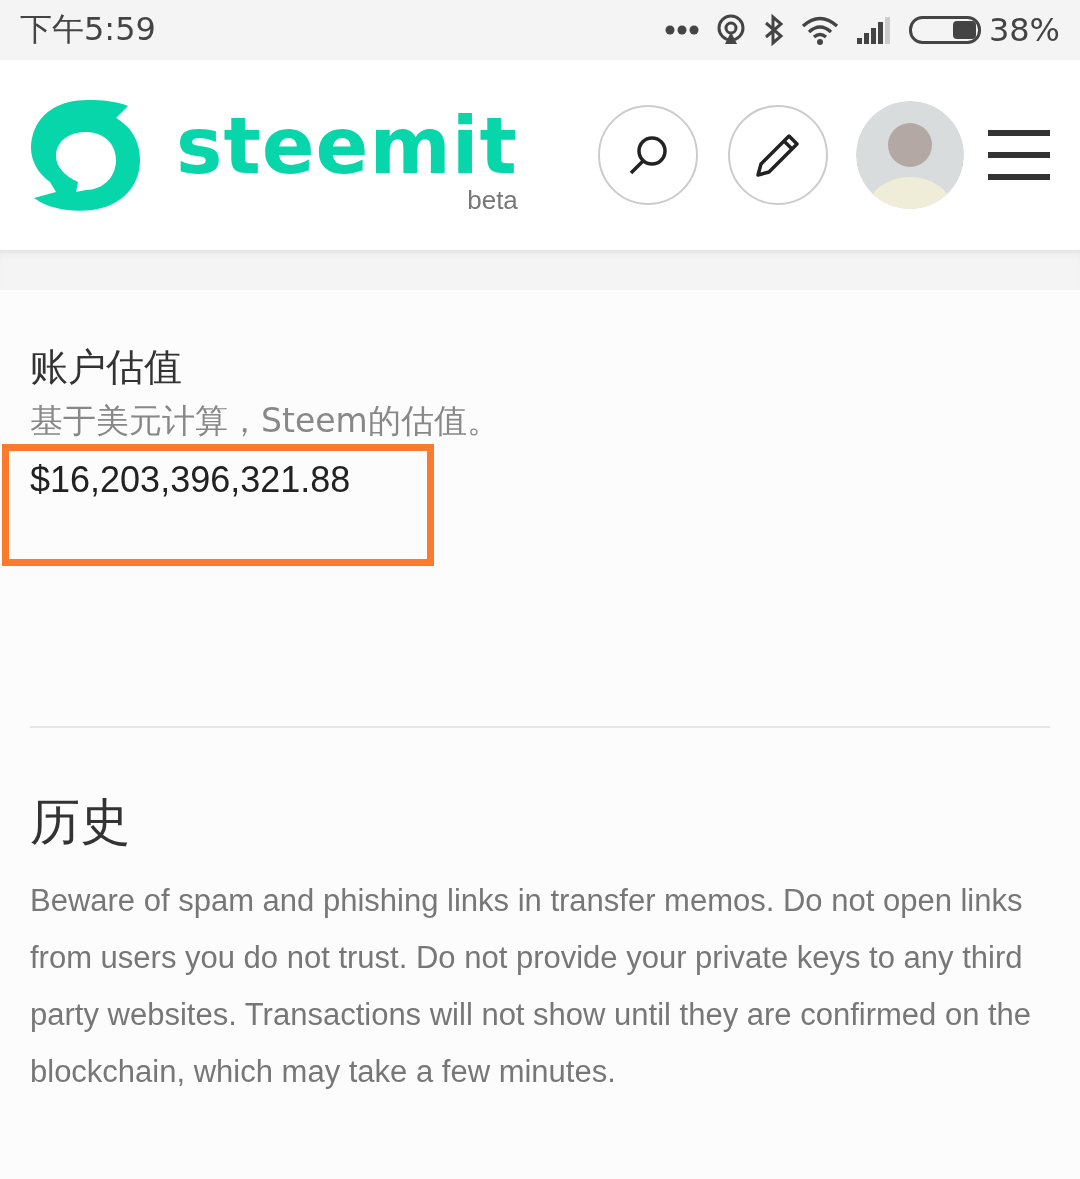 This screenshot has width=1080, height=1179. I want to click on section-title: 历史, so click(80, 822).